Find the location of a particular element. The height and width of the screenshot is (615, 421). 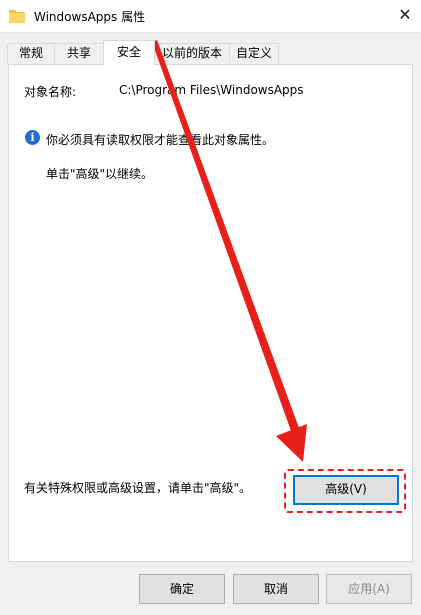

title-bar: WindowsApps 属性 ✕ is located at coordinates (210, 16).